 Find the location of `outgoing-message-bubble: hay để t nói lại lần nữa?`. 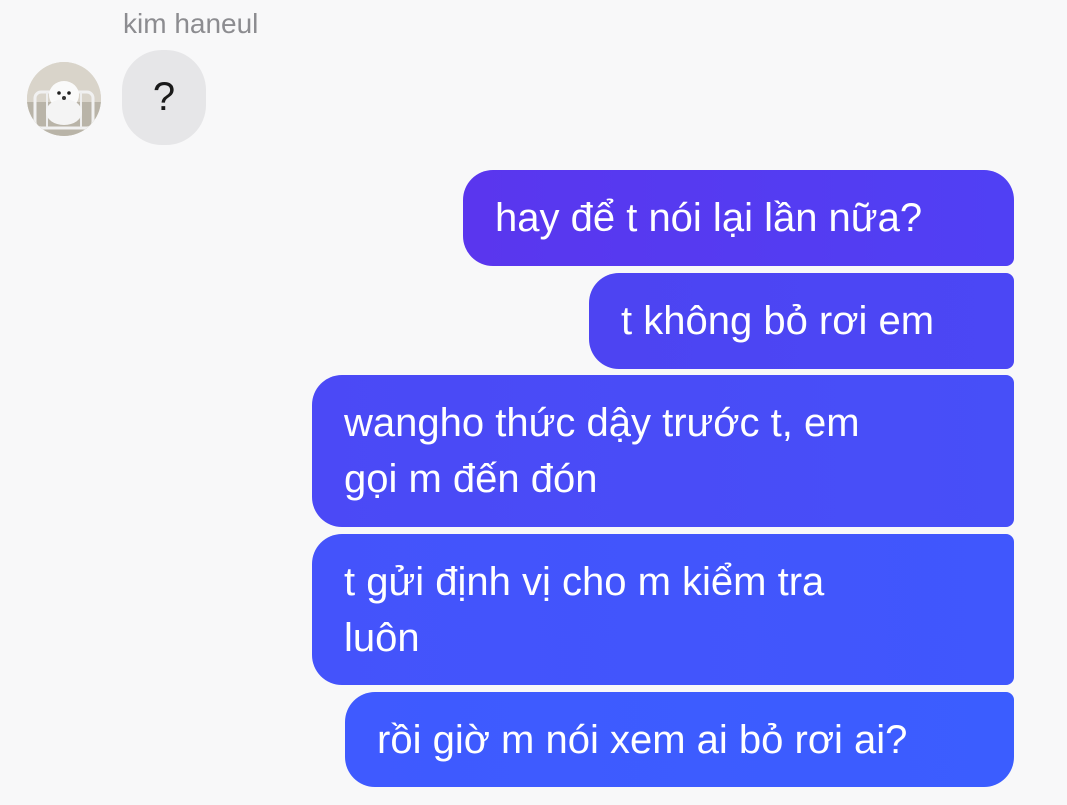

outgoing-message-bubble: hay để t nói lại lần nữa? is located at coordinates (738, 218).